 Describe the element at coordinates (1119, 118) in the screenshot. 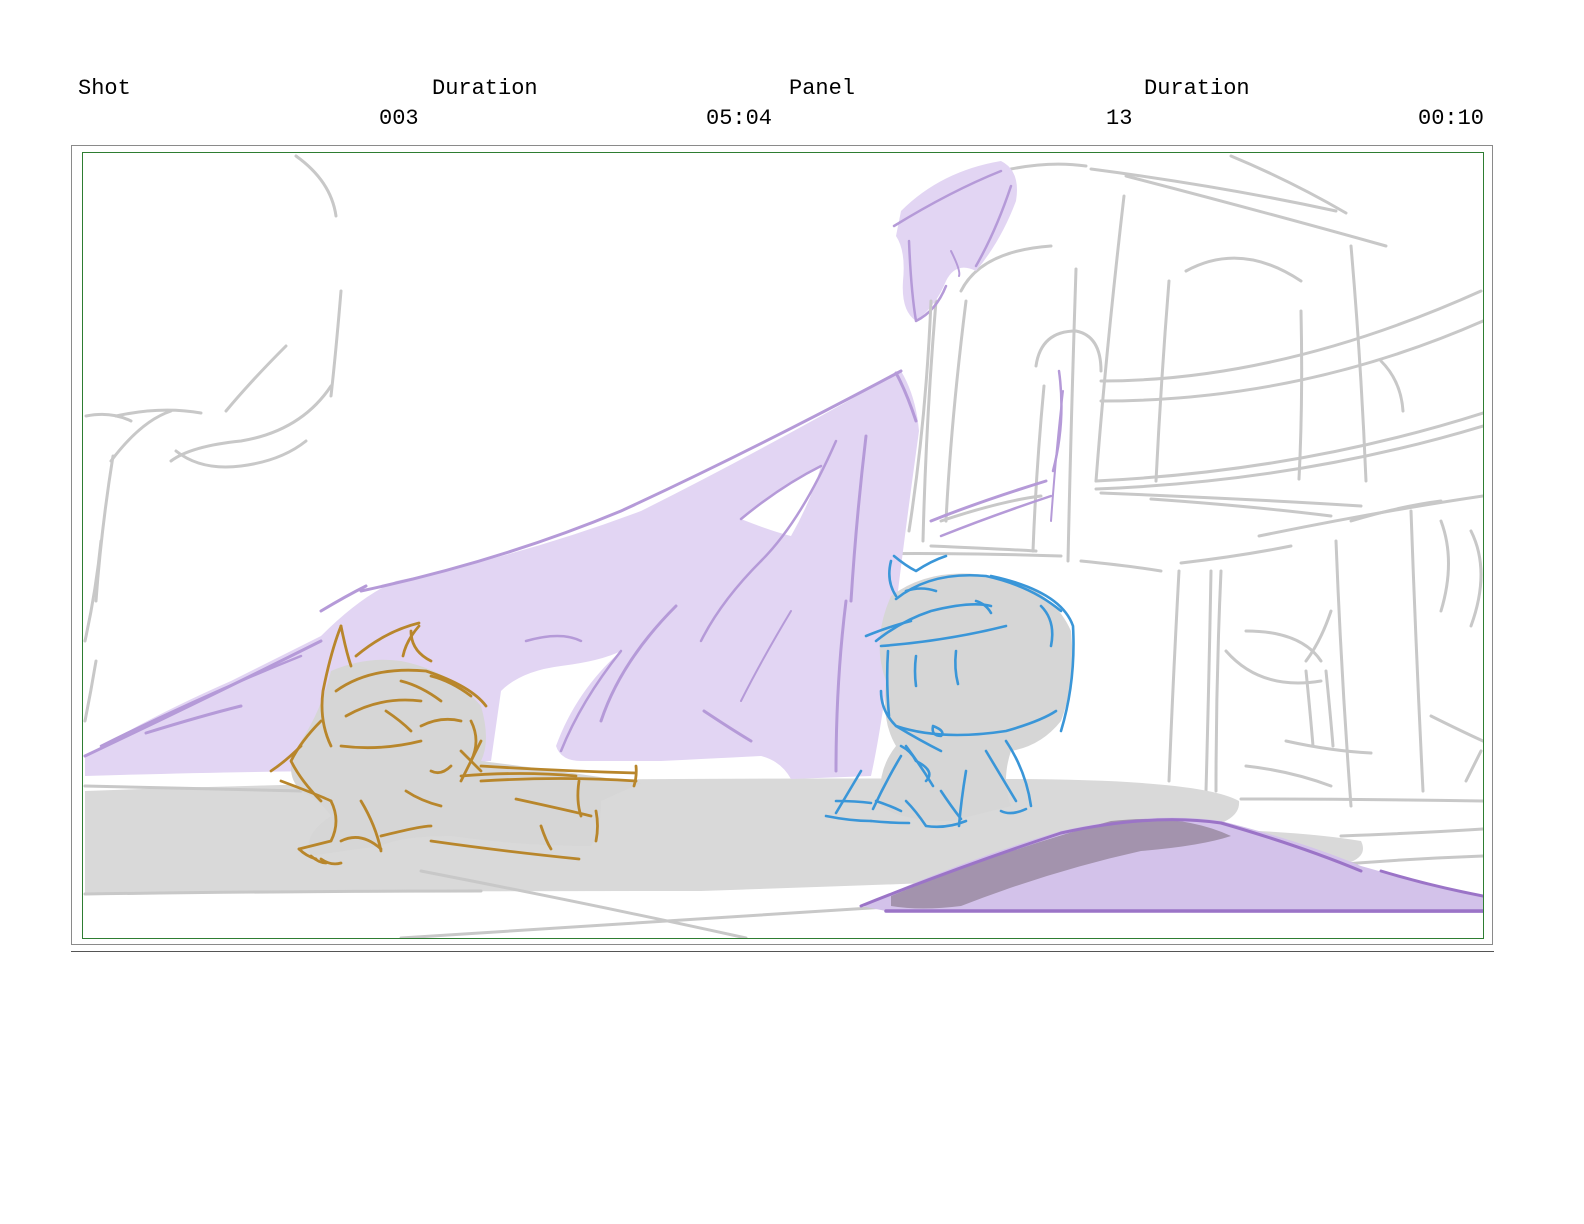

I see `panel-number: 13` at that location.